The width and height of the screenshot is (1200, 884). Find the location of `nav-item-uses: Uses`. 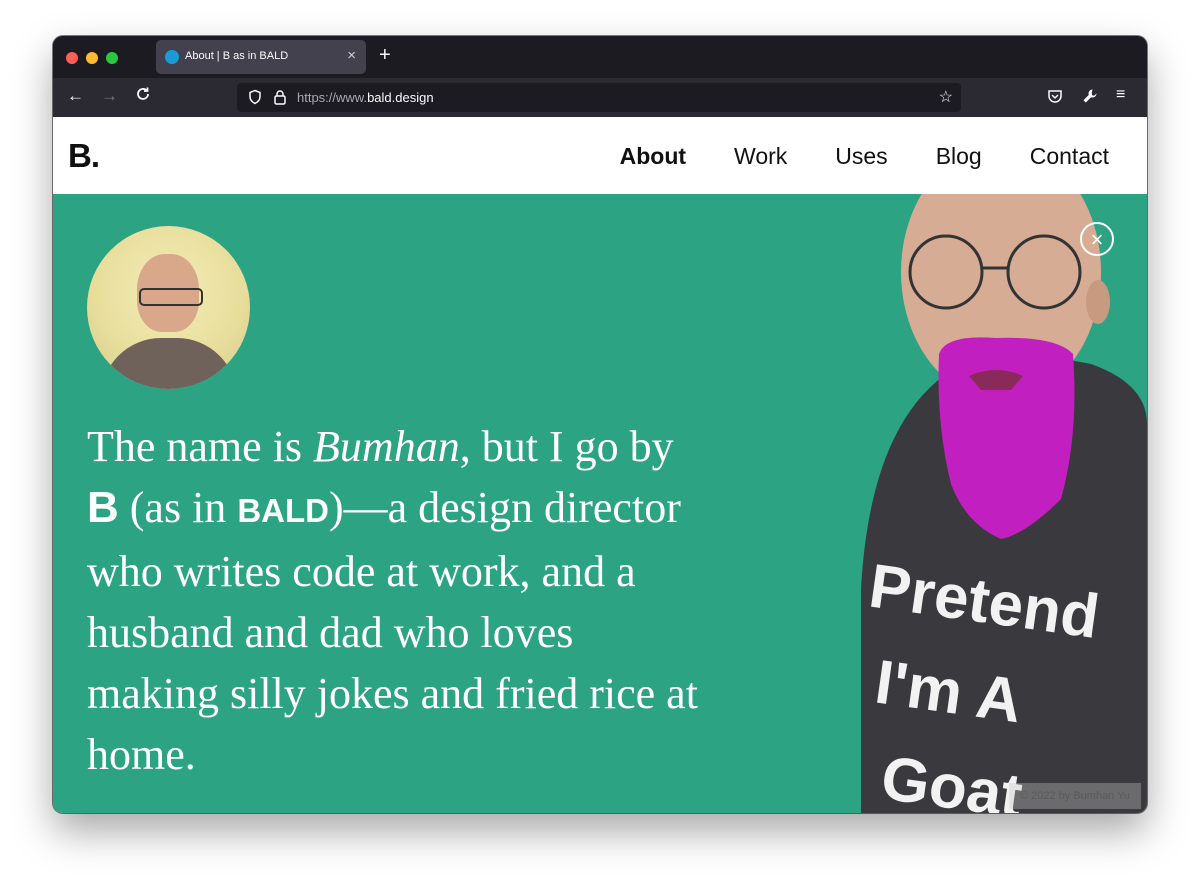

nav-item-uses: Uses is located at coordinates (861, 156).